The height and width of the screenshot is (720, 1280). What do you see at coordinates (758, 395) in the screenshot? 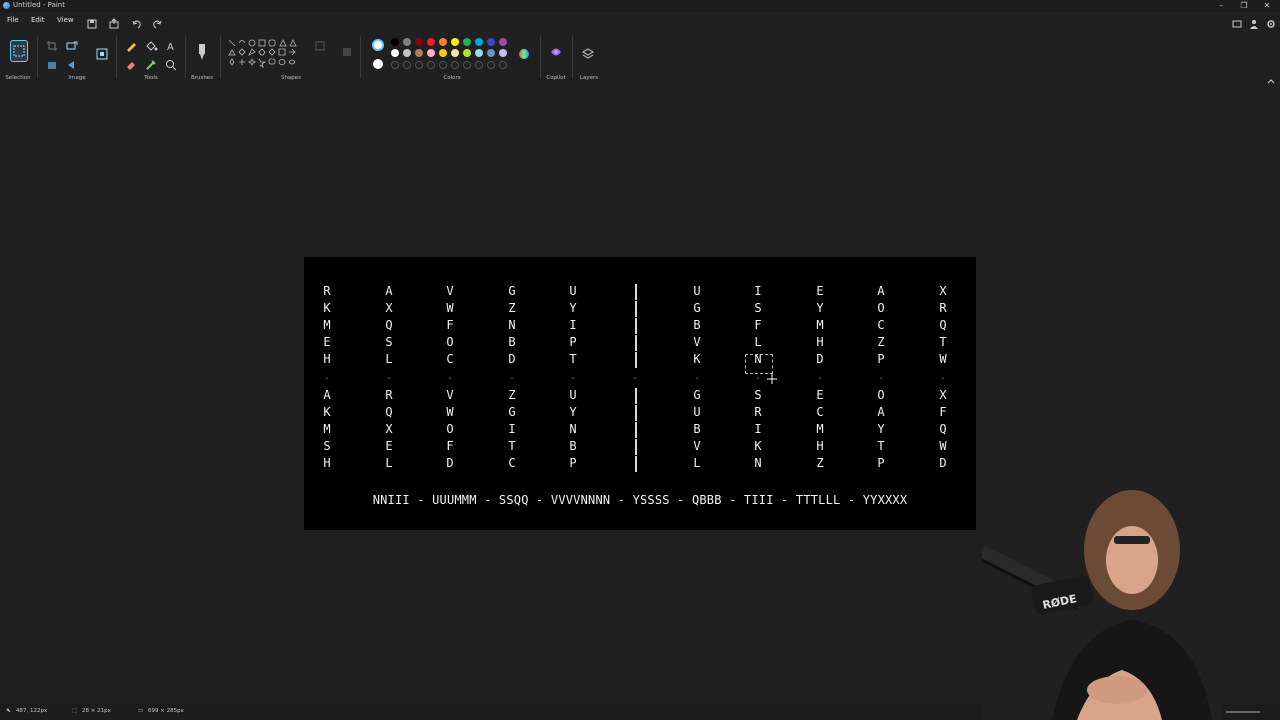
I see `grid-letter-bottom-right: S` at bounding box center [758, 395].